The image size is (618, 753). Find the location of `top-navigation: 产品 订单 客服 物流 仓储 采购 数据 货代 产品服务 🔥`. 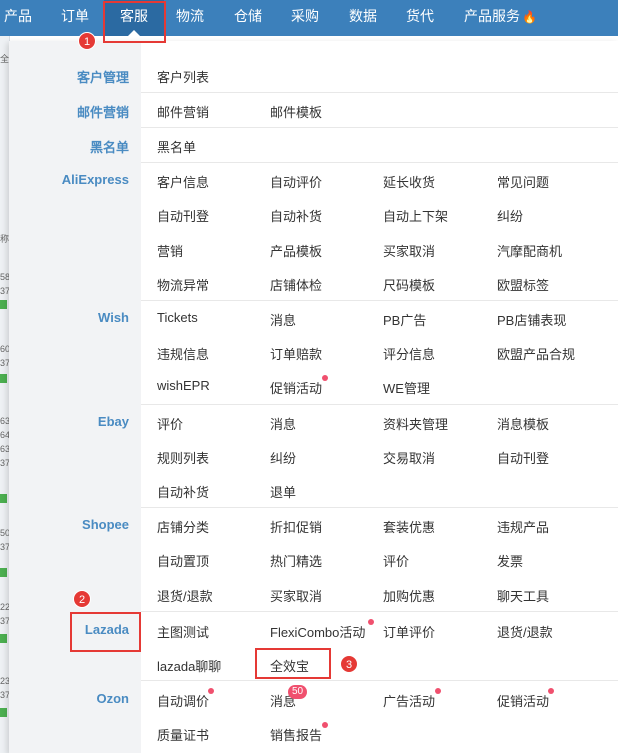

top-navigation: 产品 订单 客服 物流 仓储 采购 数据 货代 产品服务 🔥 is located at coordinates (309, 18).